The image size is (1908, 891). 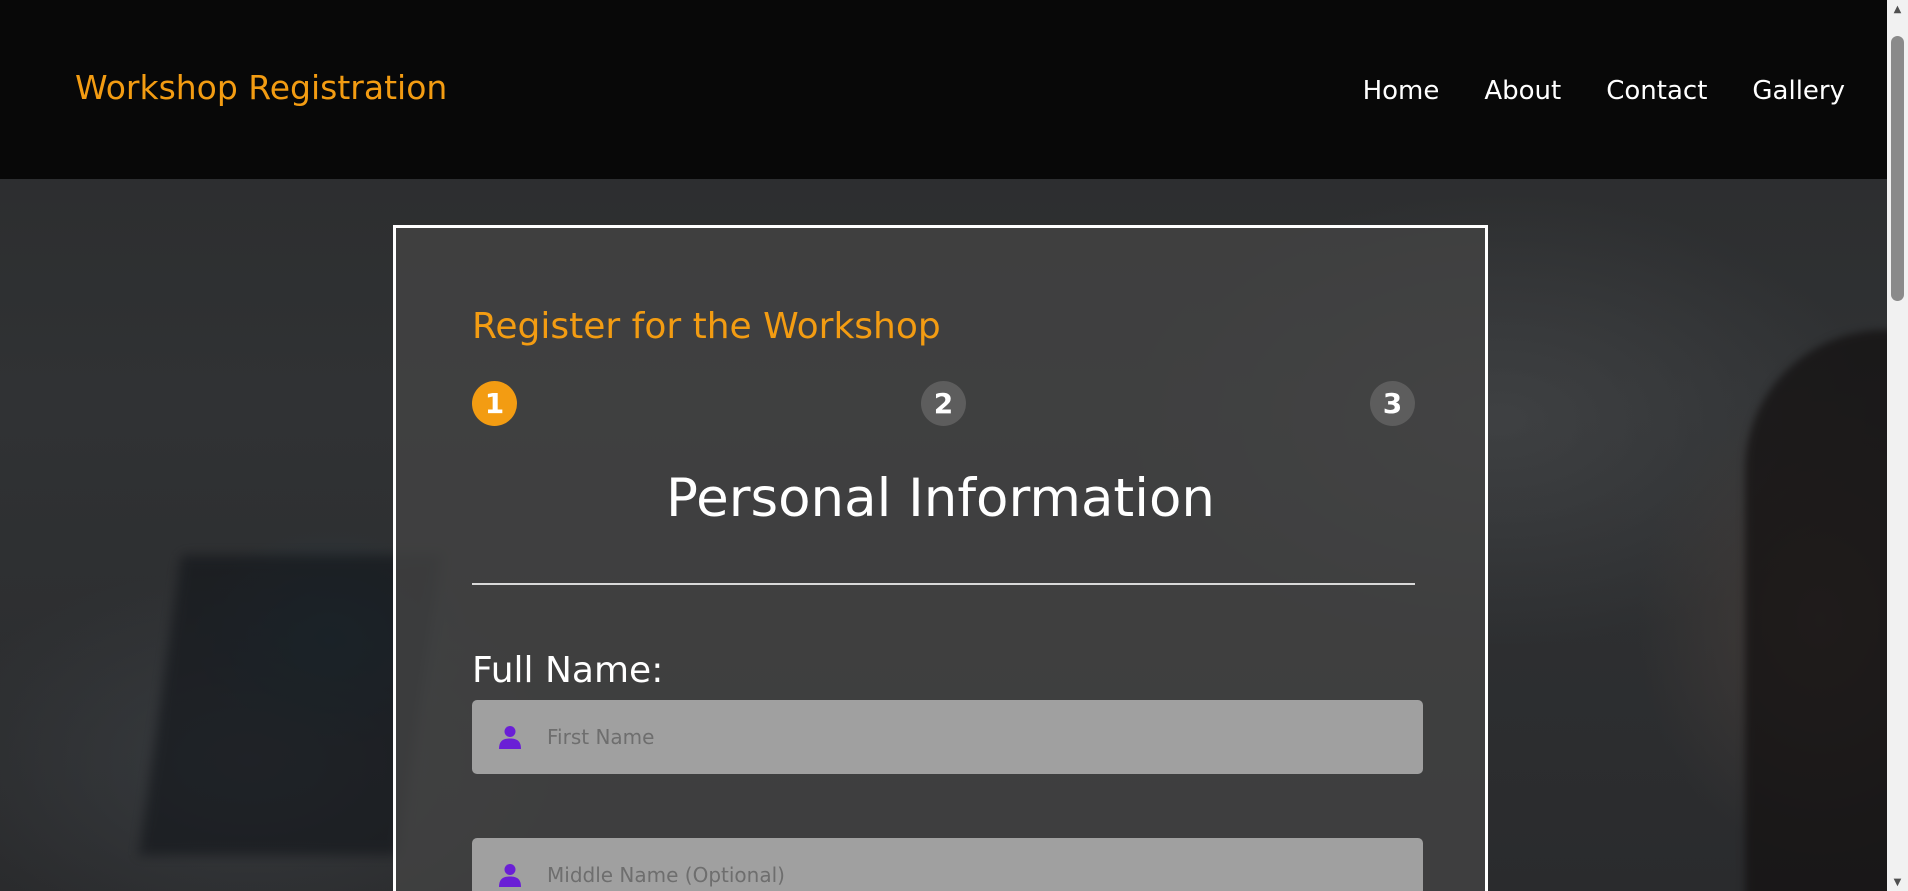 What do you see at coordinates (1522, 91) in the screenshot?
I see `nav-about: About` at bounding box center [1522, 91].